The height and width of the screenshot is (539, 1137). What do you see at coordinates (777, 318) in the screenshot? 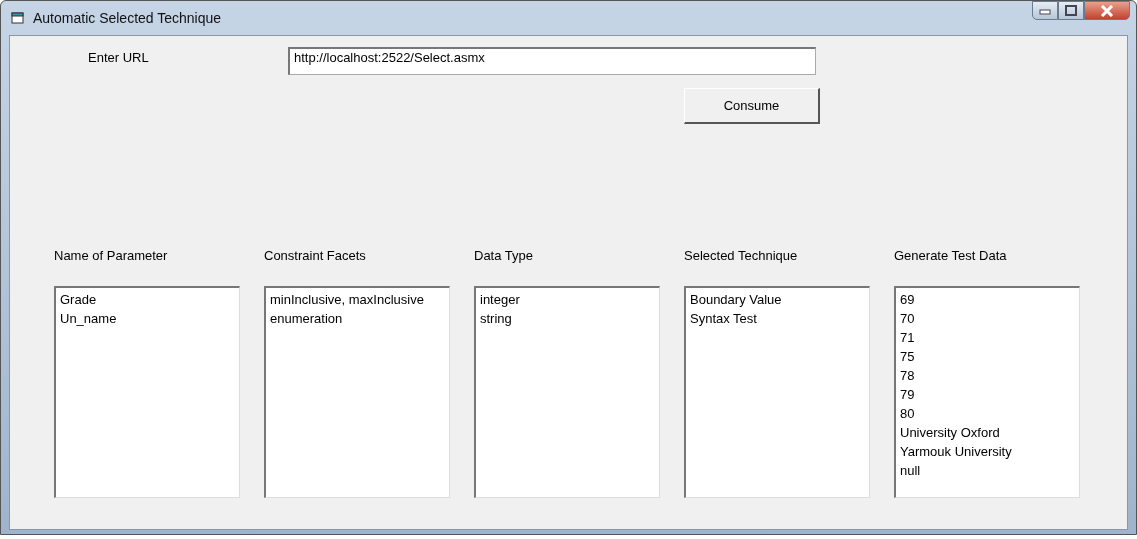
I see `list-item: Syntax Test` at bounding box center [777, 318].